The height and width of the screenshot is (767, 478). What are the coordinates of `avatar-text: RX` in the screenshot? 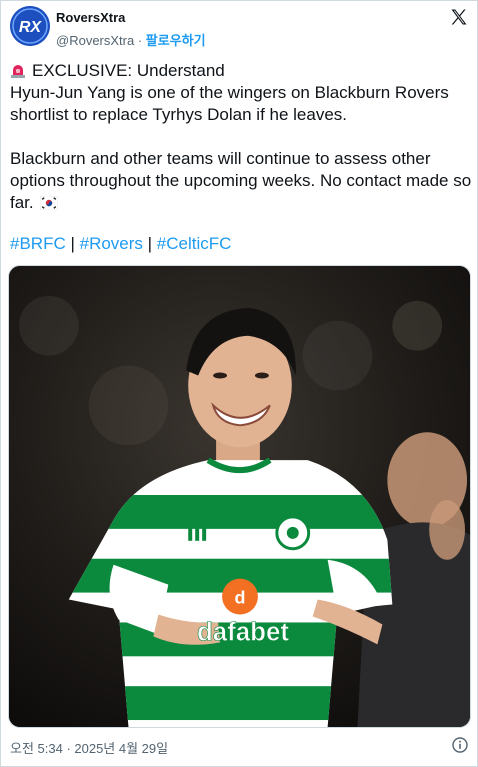 It's located at (31, 27).